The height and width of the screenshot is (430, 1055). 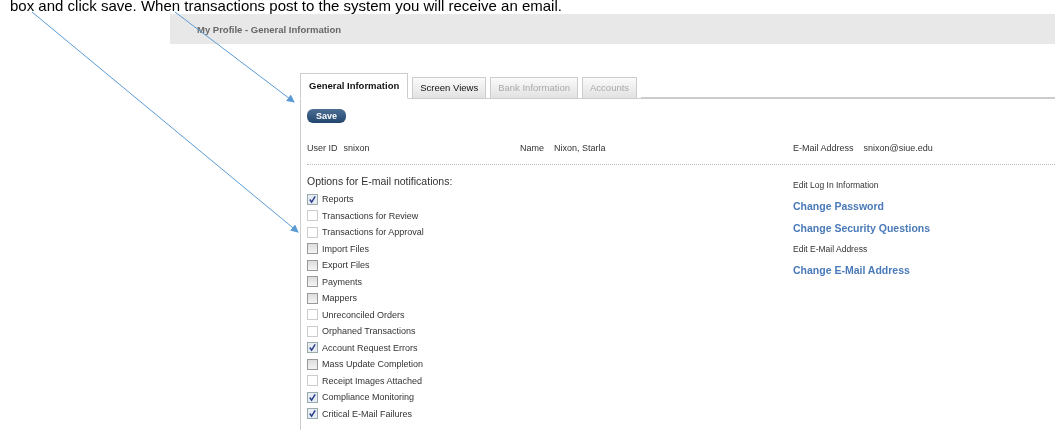 What do you see at coordinates (836, 185) in the screenshot?
I see `section-label: Edit Log In Information` at bounding box center [836, 185].